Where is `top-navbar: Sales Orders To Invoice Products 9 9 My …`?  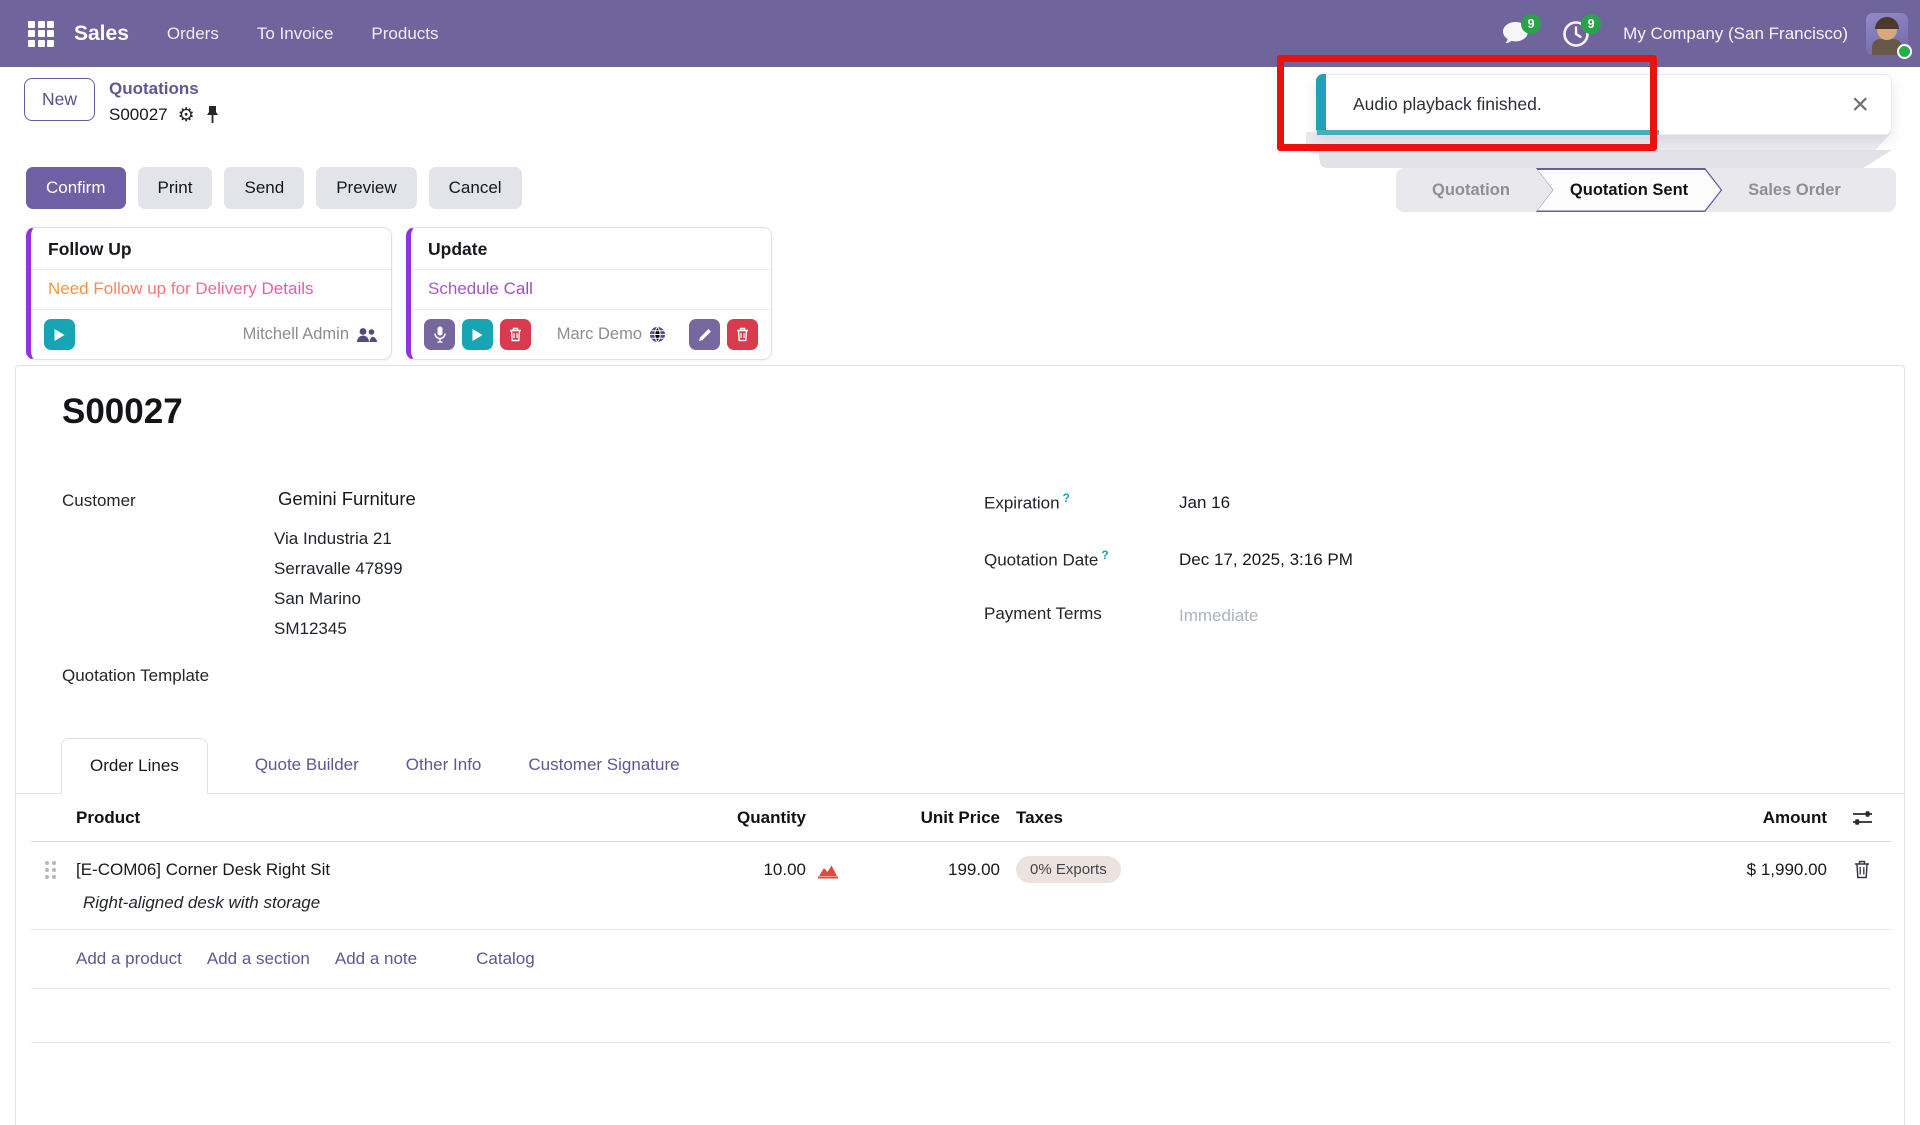
top-navbar: Sales Orders To Invoice Products 9 9 My … is located at coordinates (960, 33).